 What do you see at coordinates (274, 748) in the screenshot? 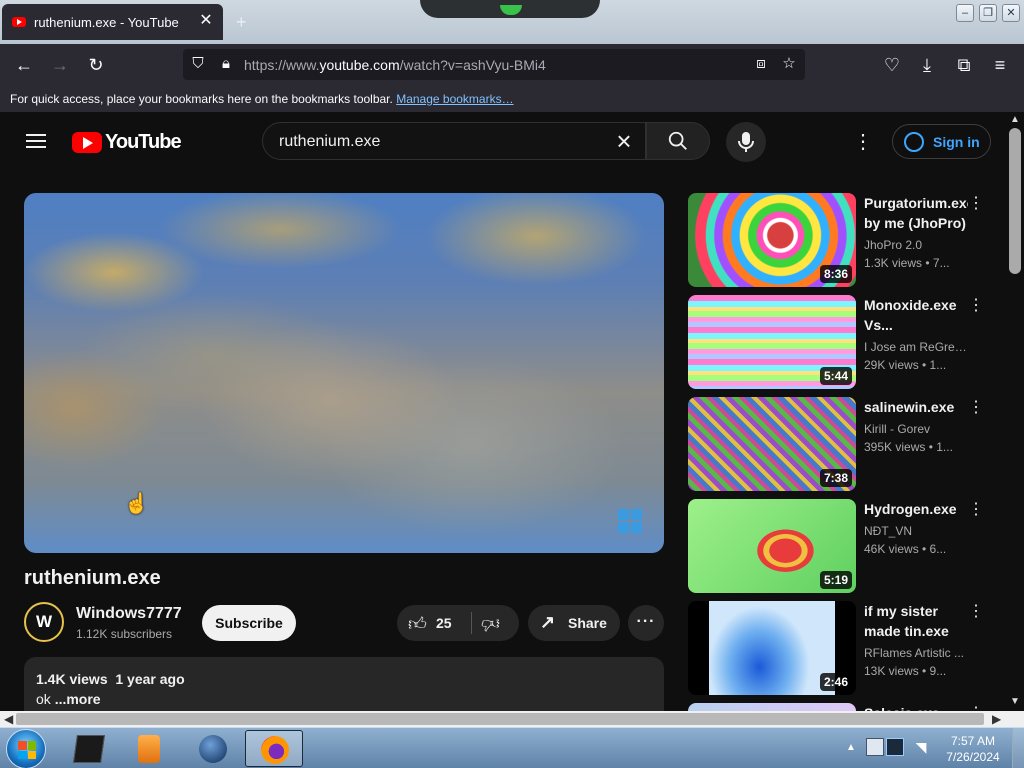
I see `taskbar-app-firefox` at bounding box center [274, 748].